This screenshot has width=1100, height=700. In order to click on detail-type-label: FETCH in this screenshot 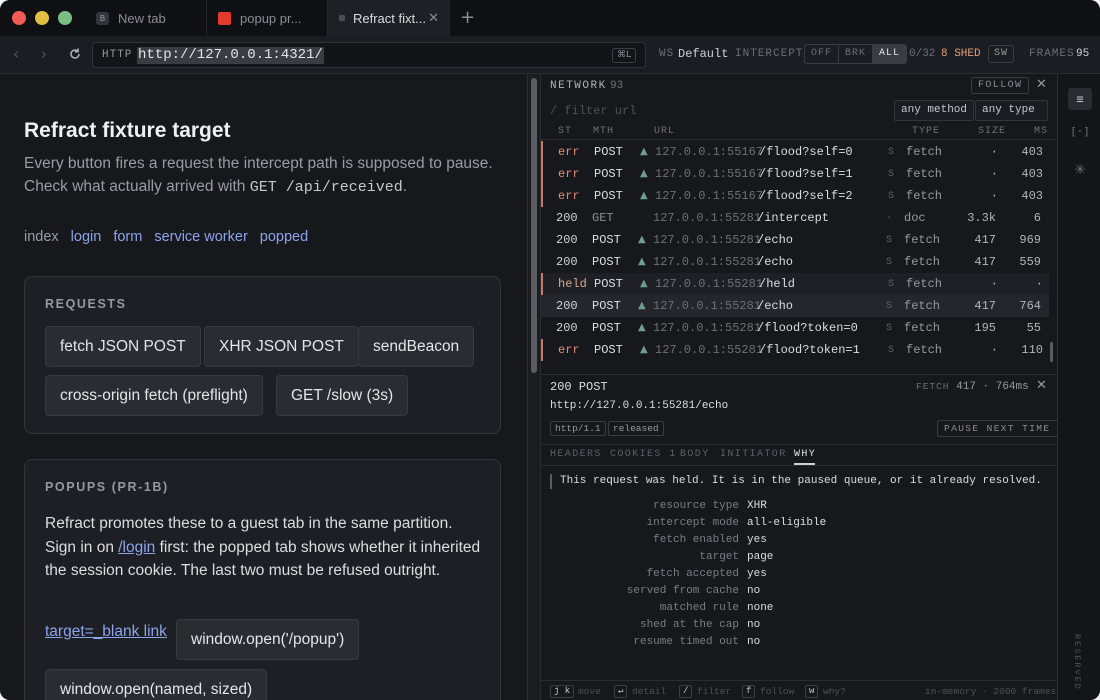, I will do `click(933, 386)`.